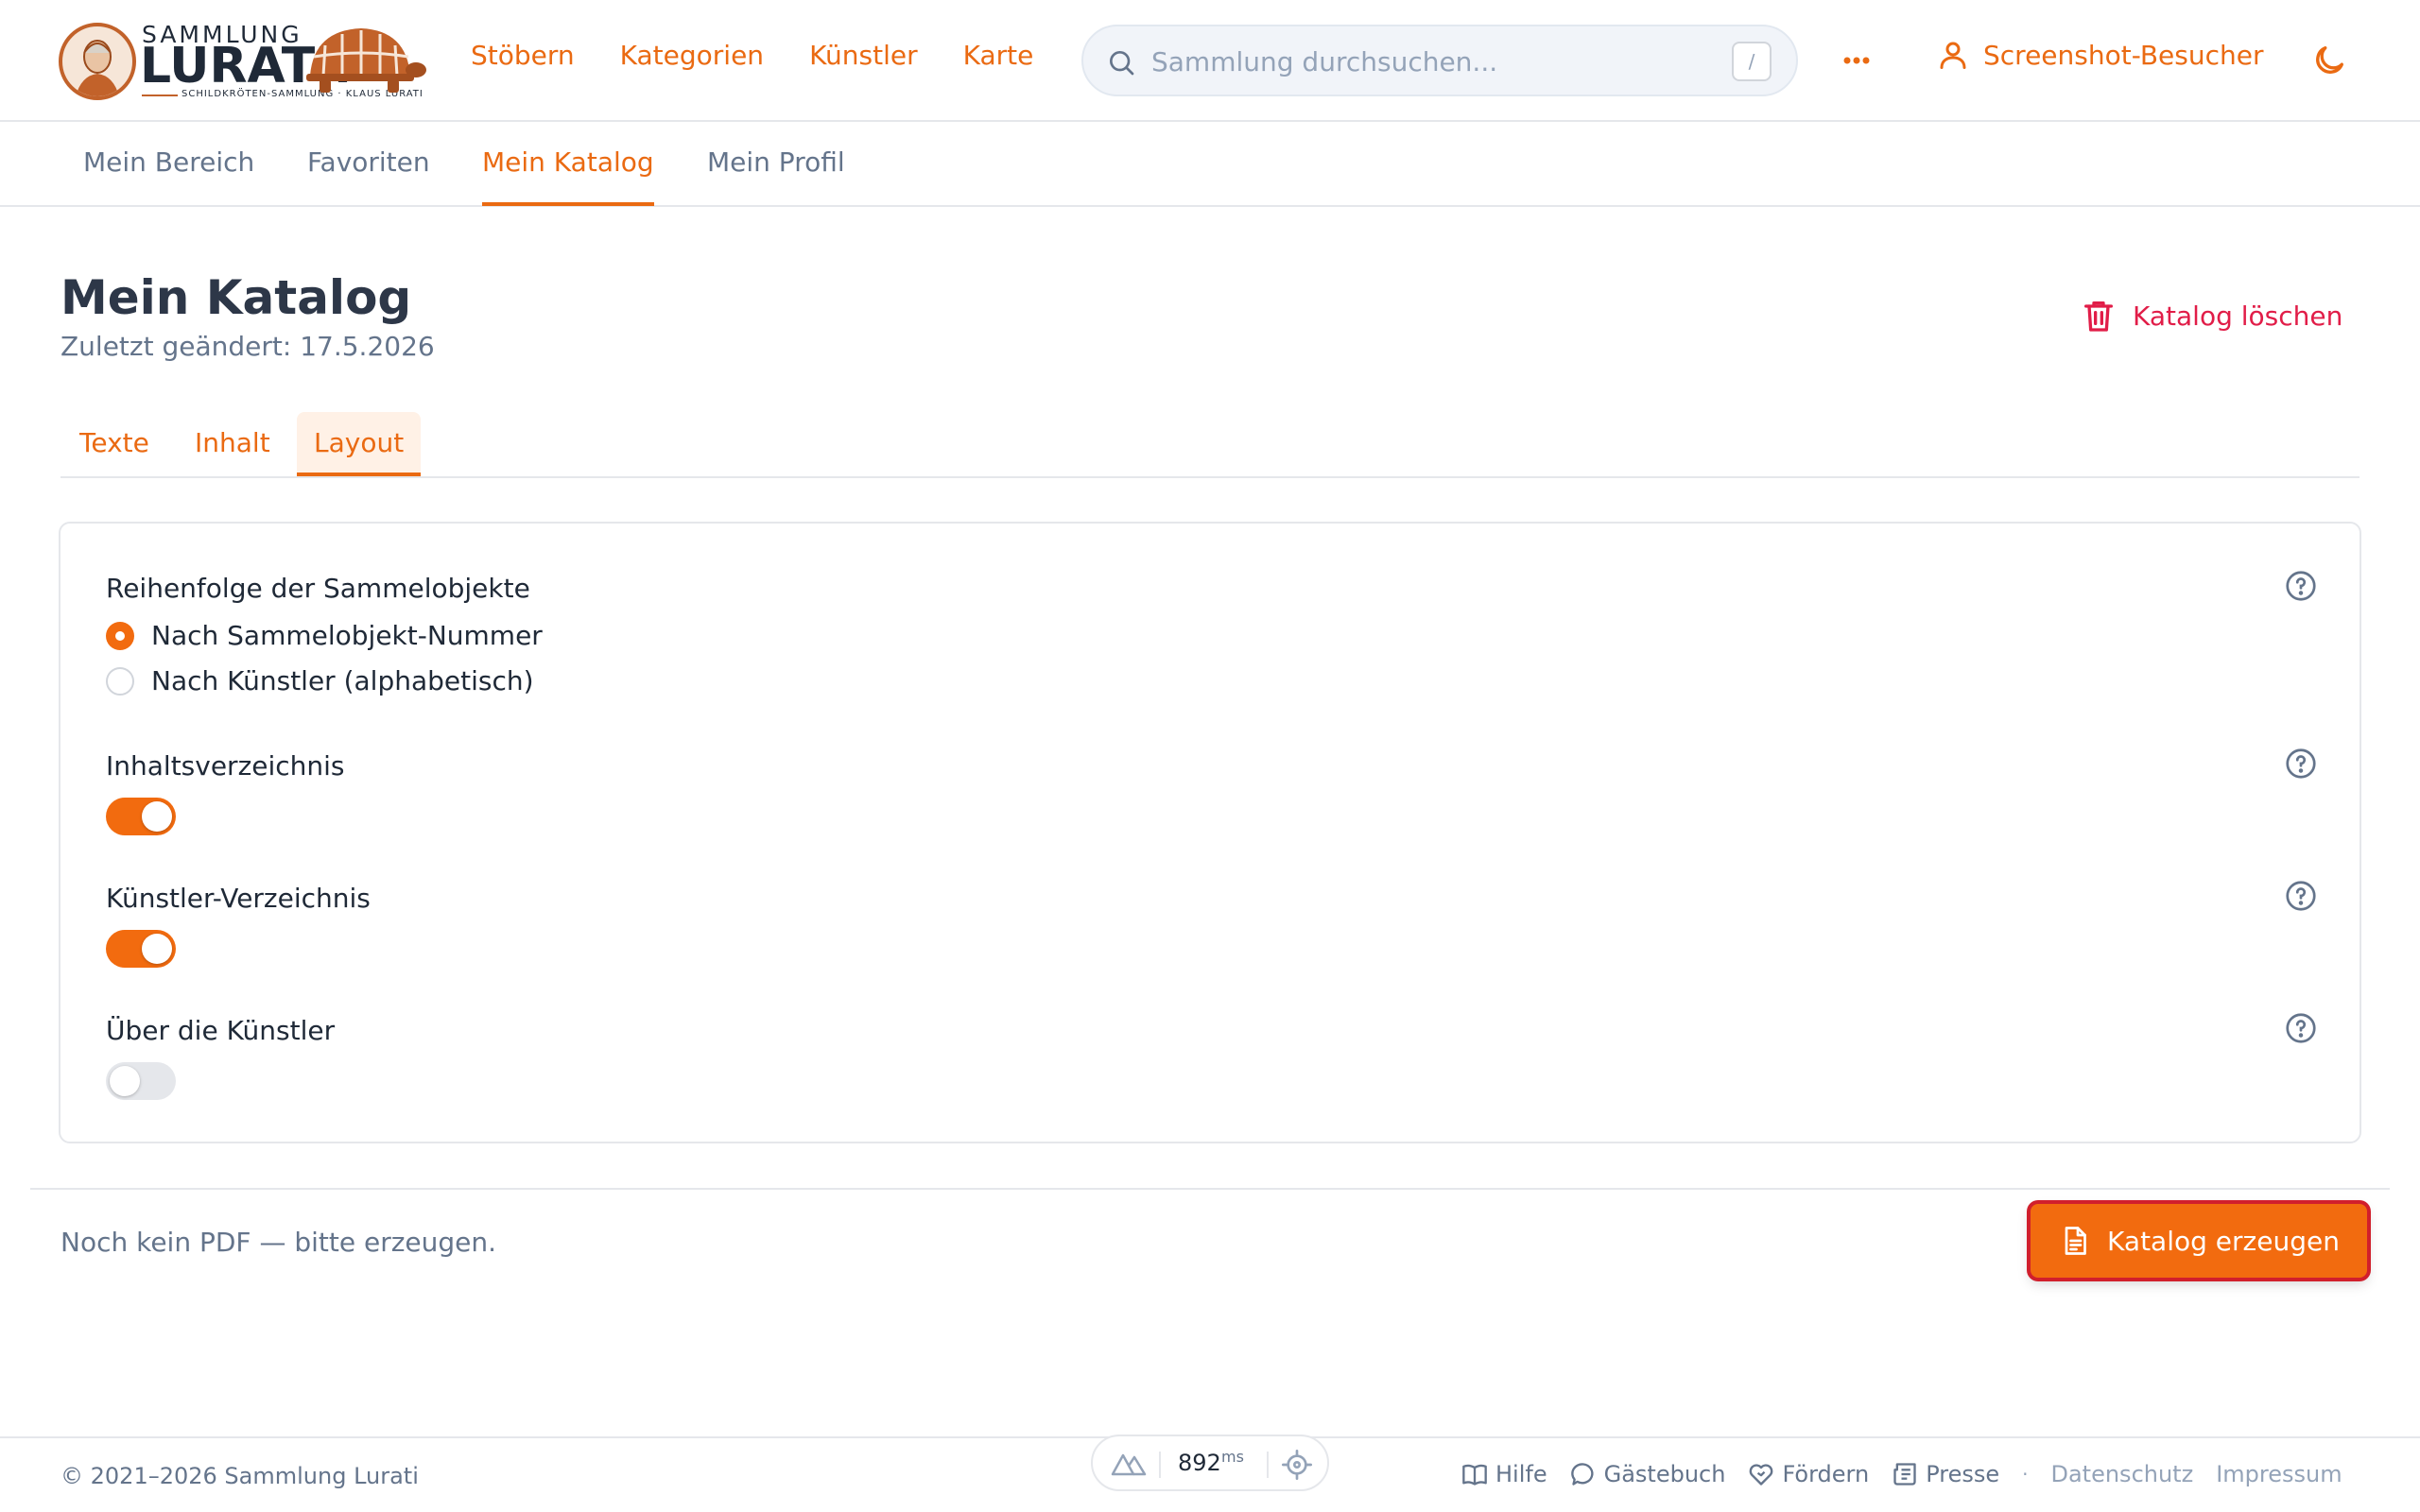  I want to click on theme-toggle-button, so click(2329, 60).